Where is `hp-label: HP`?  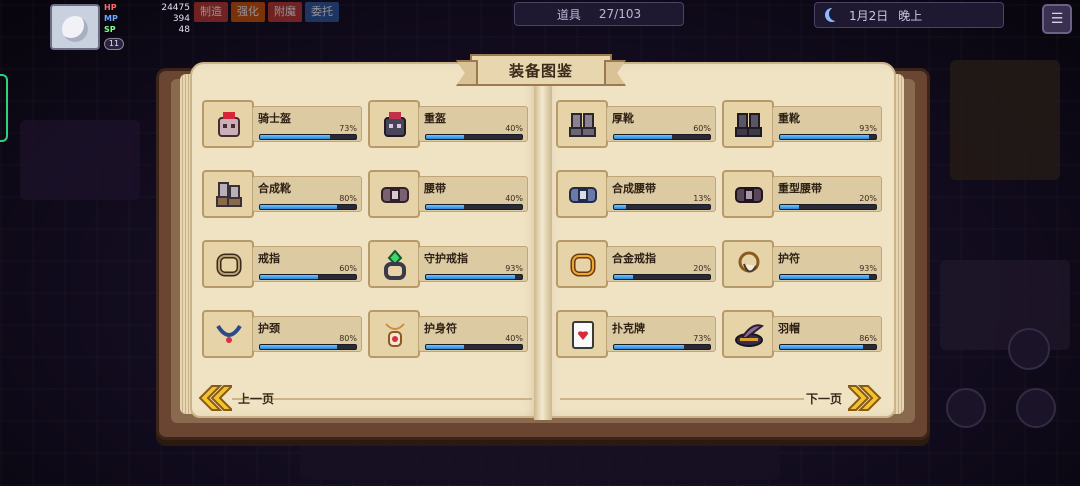
hp-label: HP is located at coordinates (110, 7).